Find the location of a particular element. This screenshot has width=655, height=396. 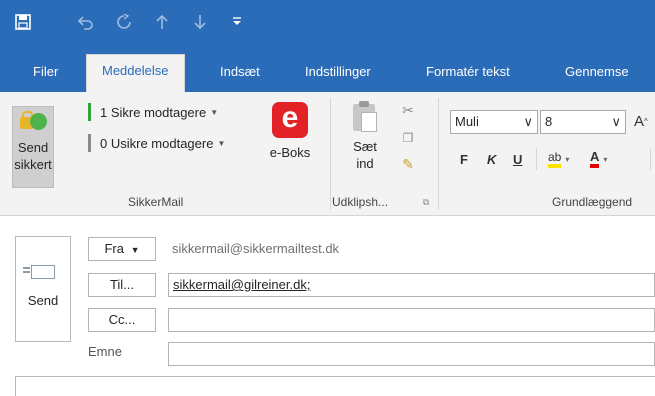

undo-icon is located at coordinates (86, 22).